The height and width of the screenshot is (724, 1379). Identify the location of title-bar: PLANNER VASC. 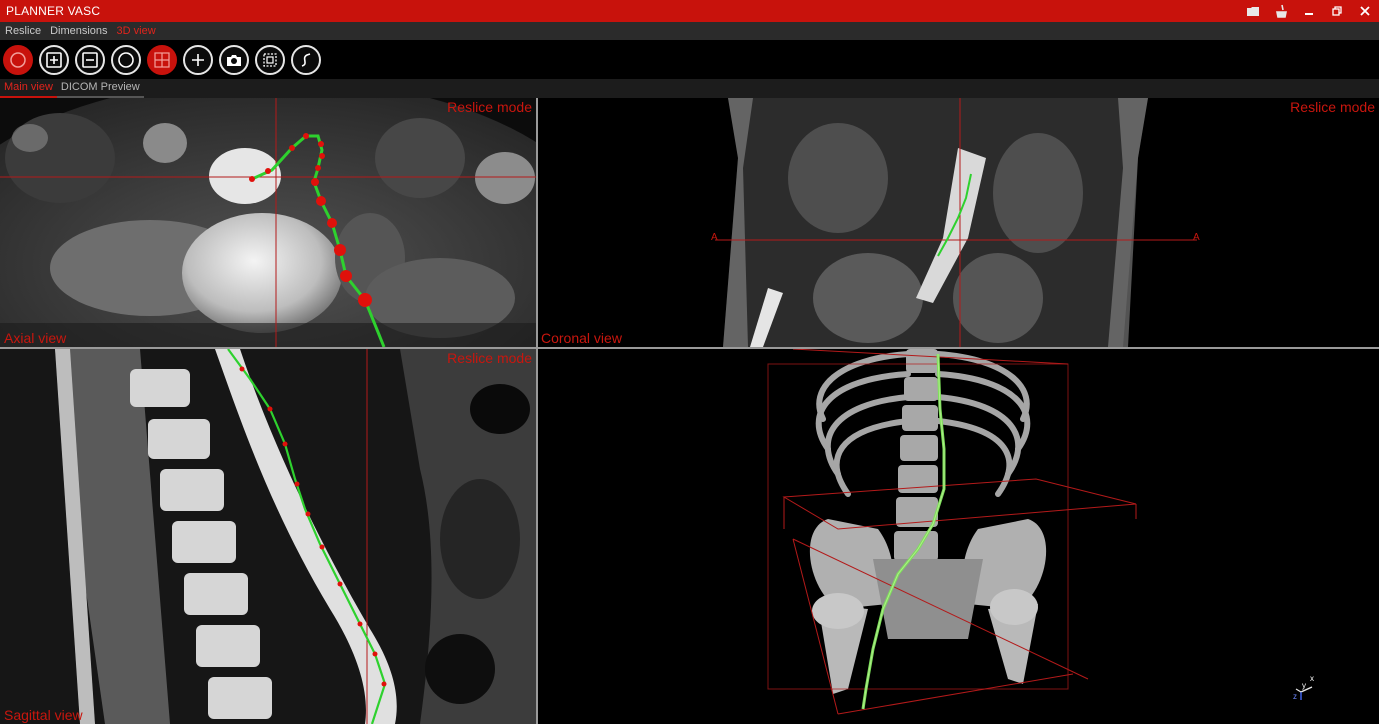
(689, 11).